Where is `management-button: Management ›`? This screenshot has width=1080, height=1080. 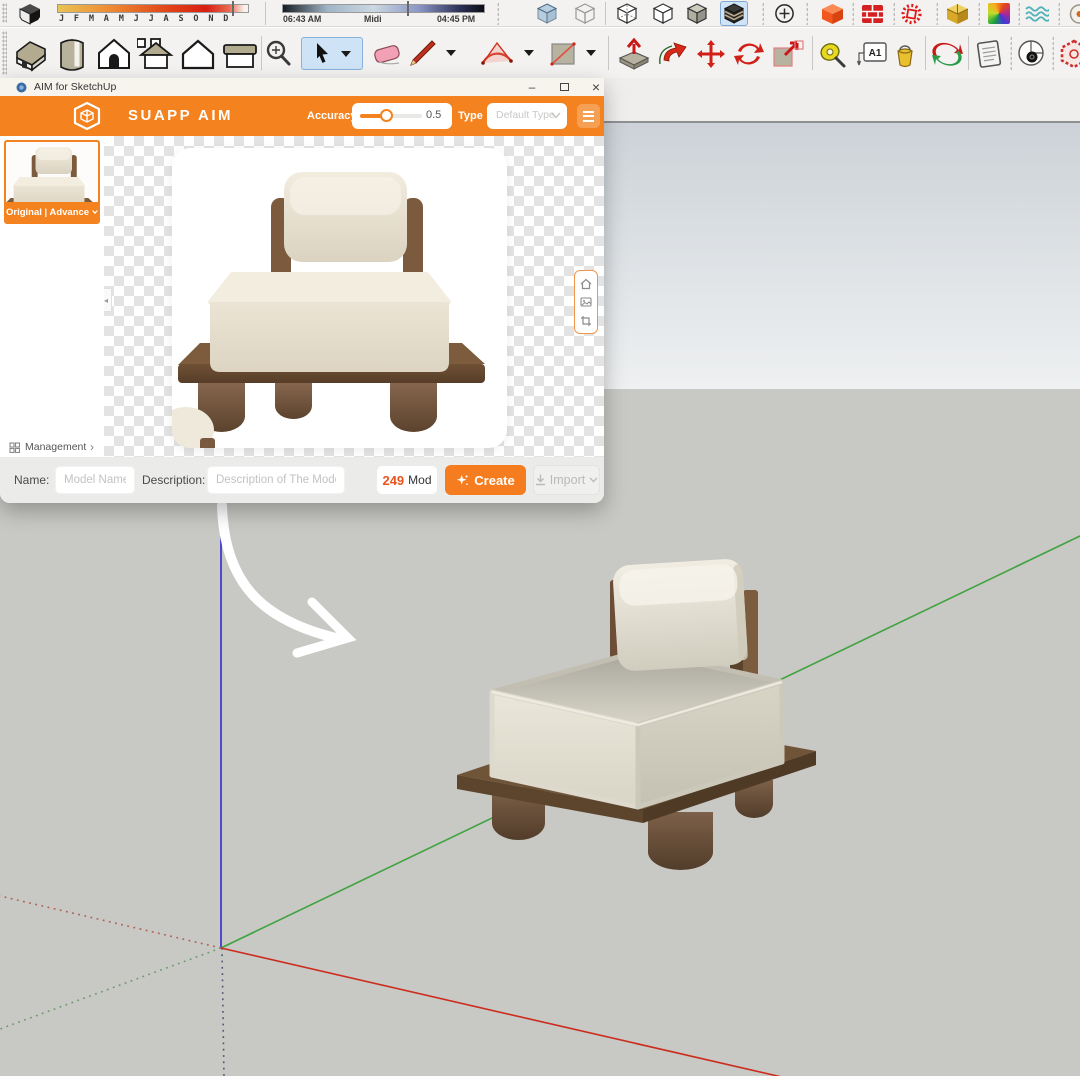 management-button: Management › is located at coordinates (52, 447).